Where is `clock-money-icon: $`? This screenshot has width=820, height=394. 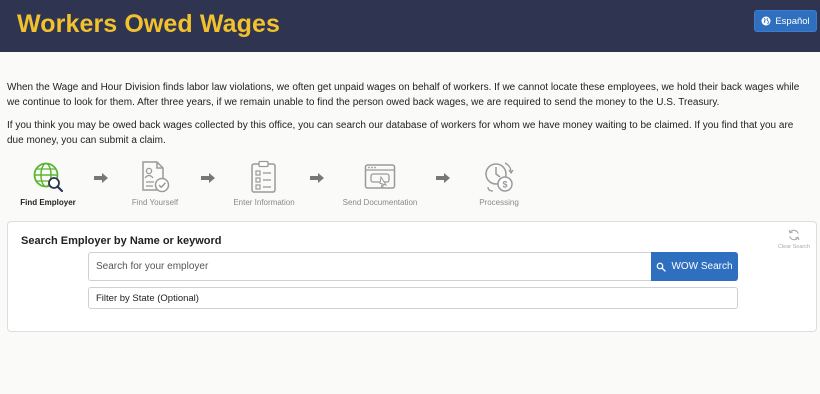 clock-money-icon: $ is located at coordinates (499, 177).